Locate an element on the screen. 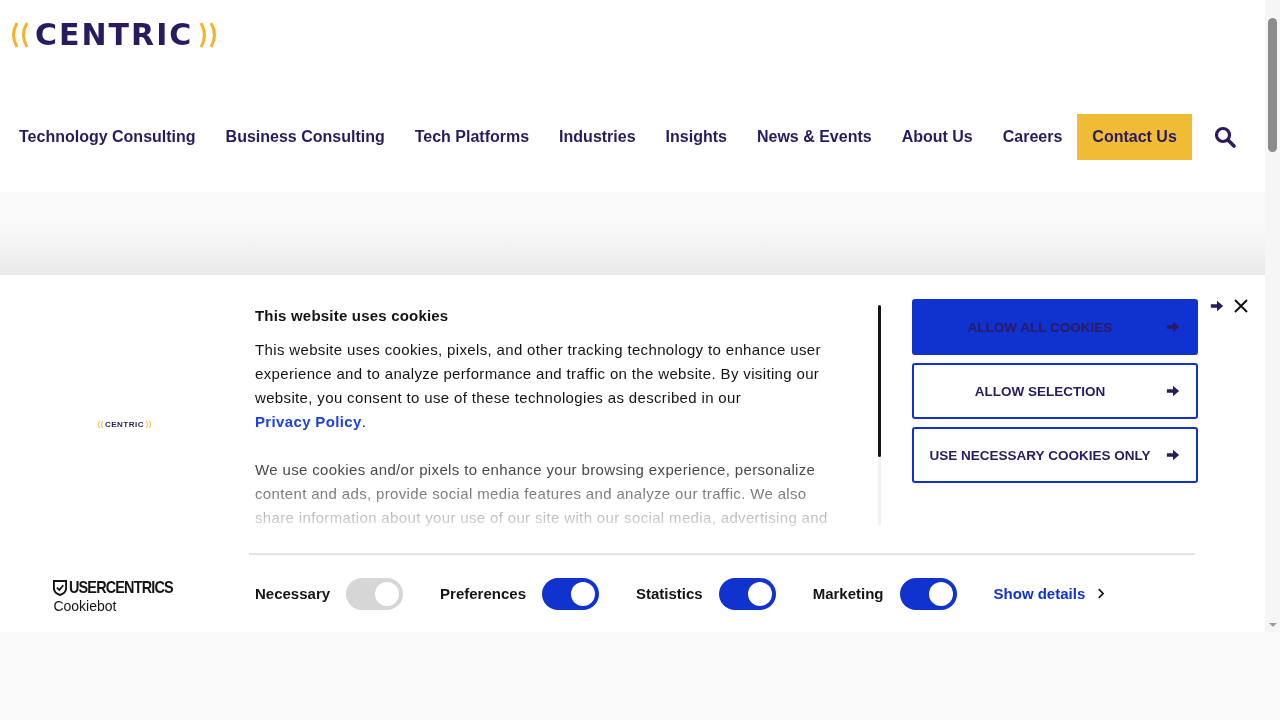 This screenshot has width=1280, height=720. text-scrollbar is located at coordinates (879, 415).